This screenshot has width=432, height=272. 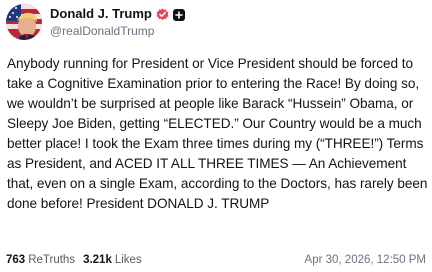 What do you see at coordinates (178, 14) in the screenshot?
I see `plus-box-icon` at bounding box center [178, 14].